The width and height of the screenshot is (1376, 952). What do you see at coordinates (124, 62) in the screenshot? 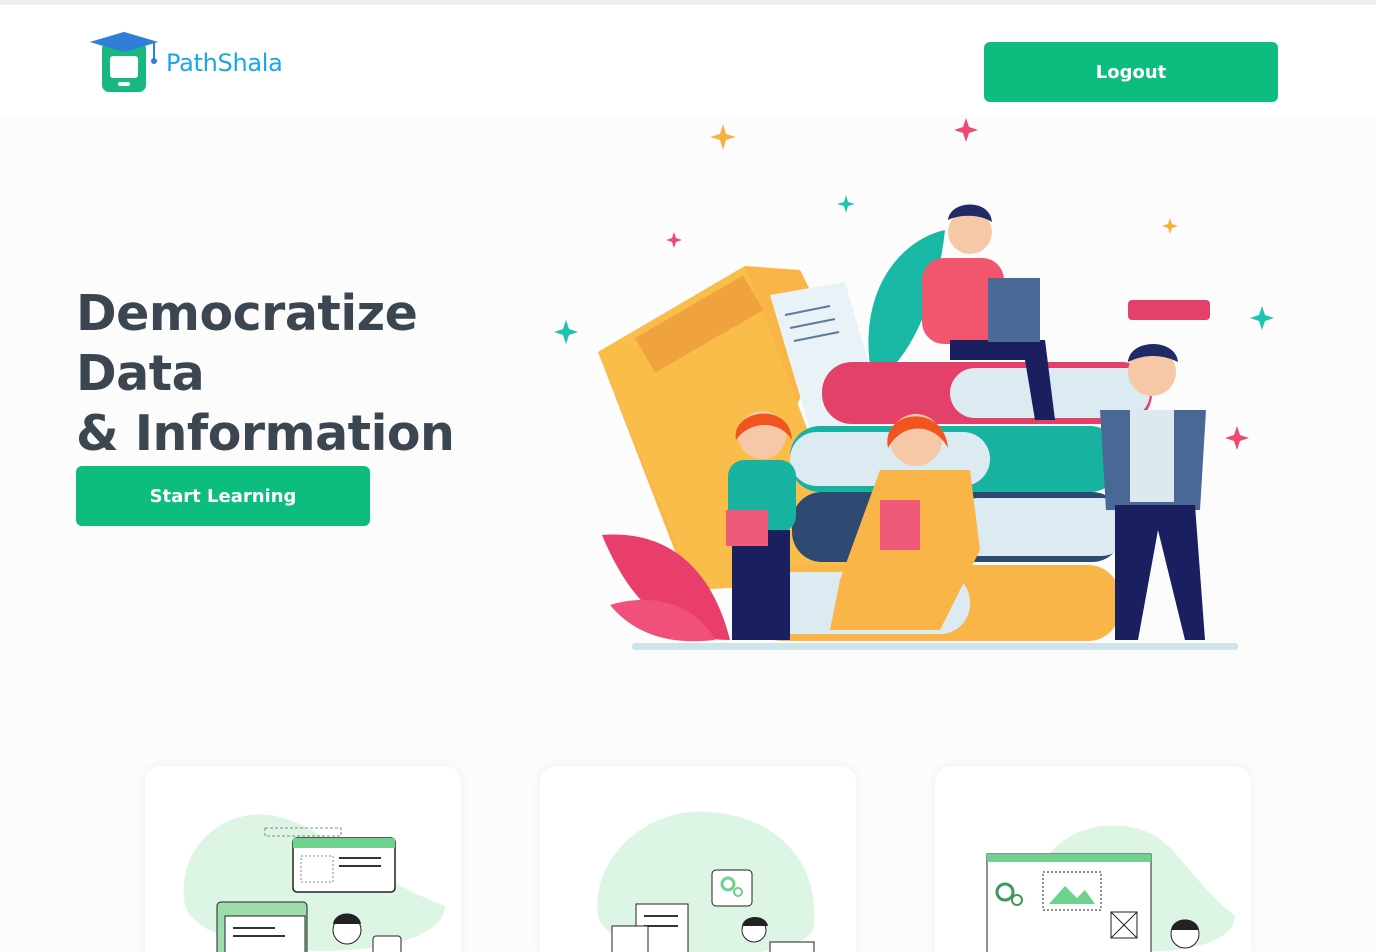
I see `graduation-cap-icon` at bounding box center [124, 62].